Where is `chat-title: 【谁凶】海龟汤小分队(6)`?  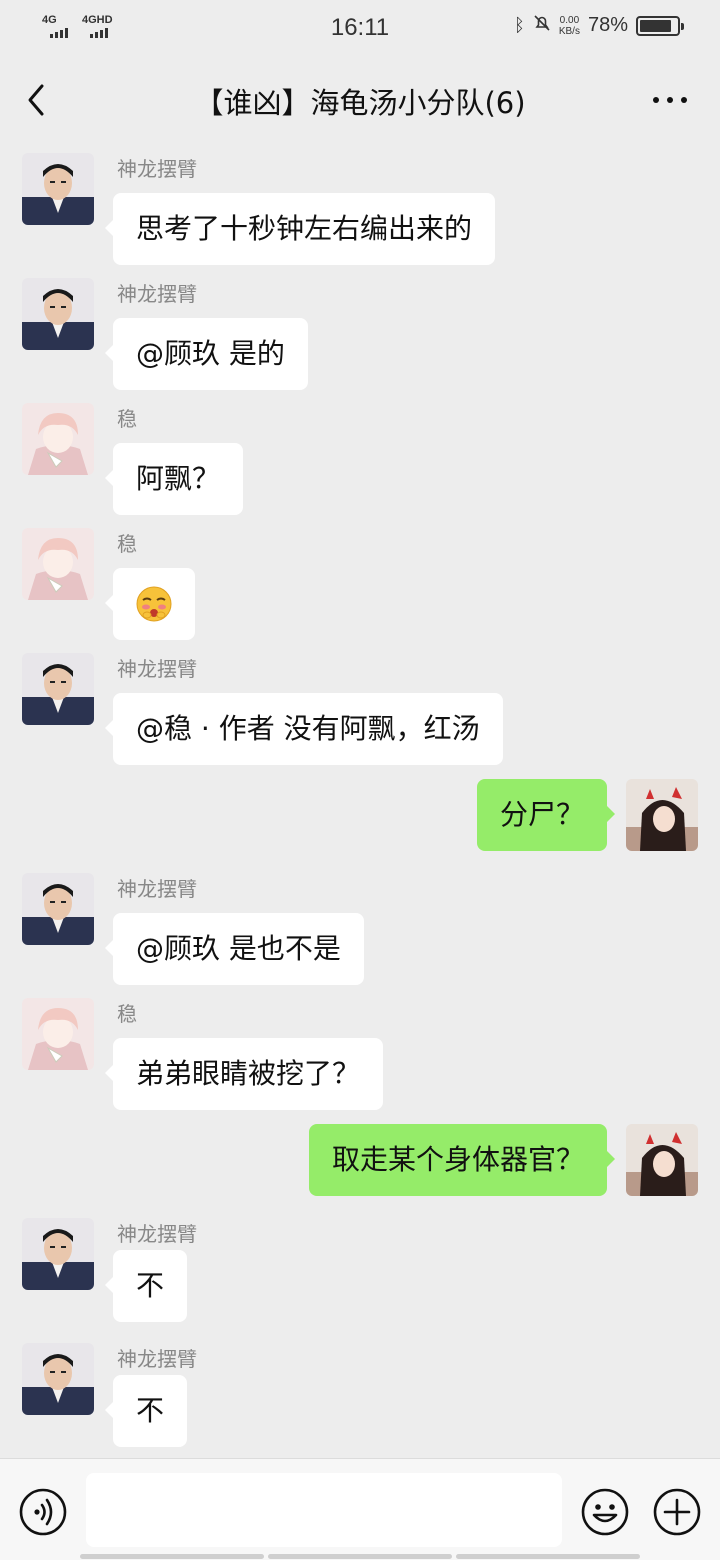 chat-title: 【谁凶】海龟汤小分队(6) is located at coordinates (360, 103).